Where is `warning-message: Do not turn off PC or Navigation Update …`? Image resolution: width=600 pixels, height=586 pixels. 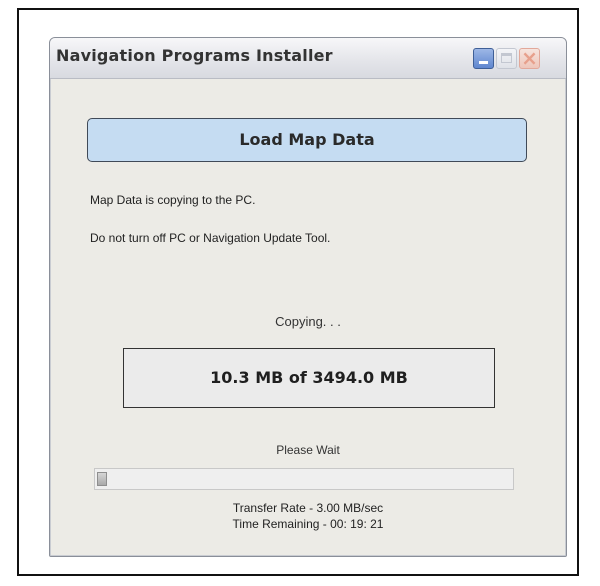 warning-message: Do not turn off PC or Navigation Update … is located at coordinates (210, 238).